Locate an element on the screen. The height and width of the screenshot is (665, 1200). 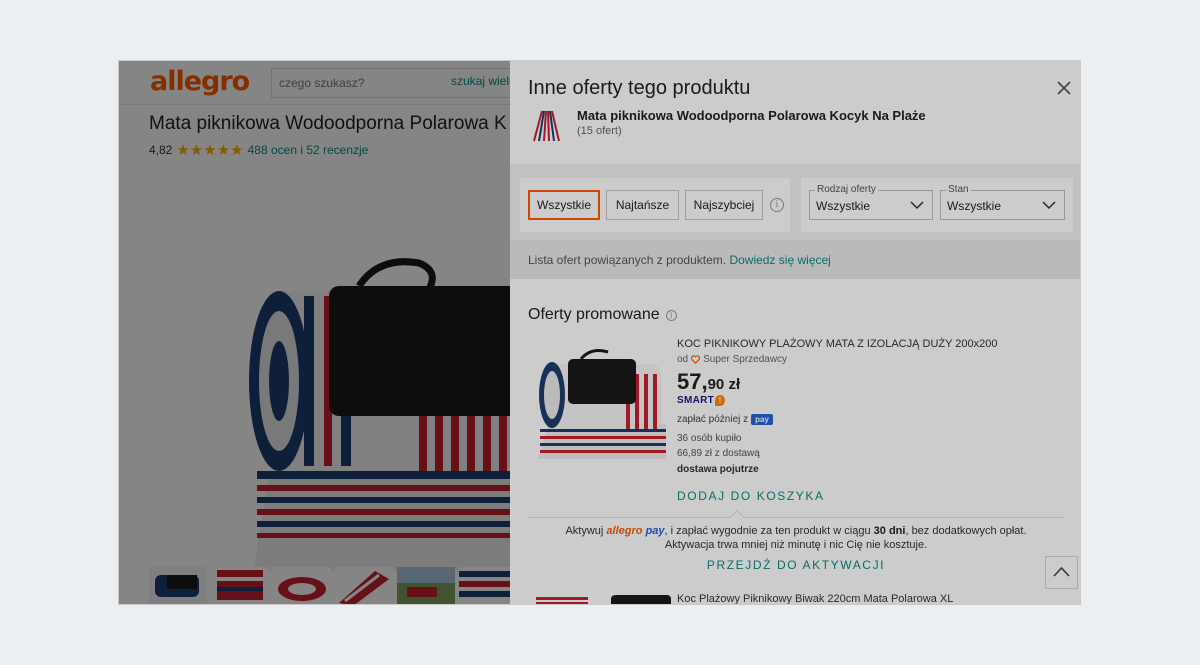
offer-type-label: Rodzaj oferty is located at coordinates (846, 190).